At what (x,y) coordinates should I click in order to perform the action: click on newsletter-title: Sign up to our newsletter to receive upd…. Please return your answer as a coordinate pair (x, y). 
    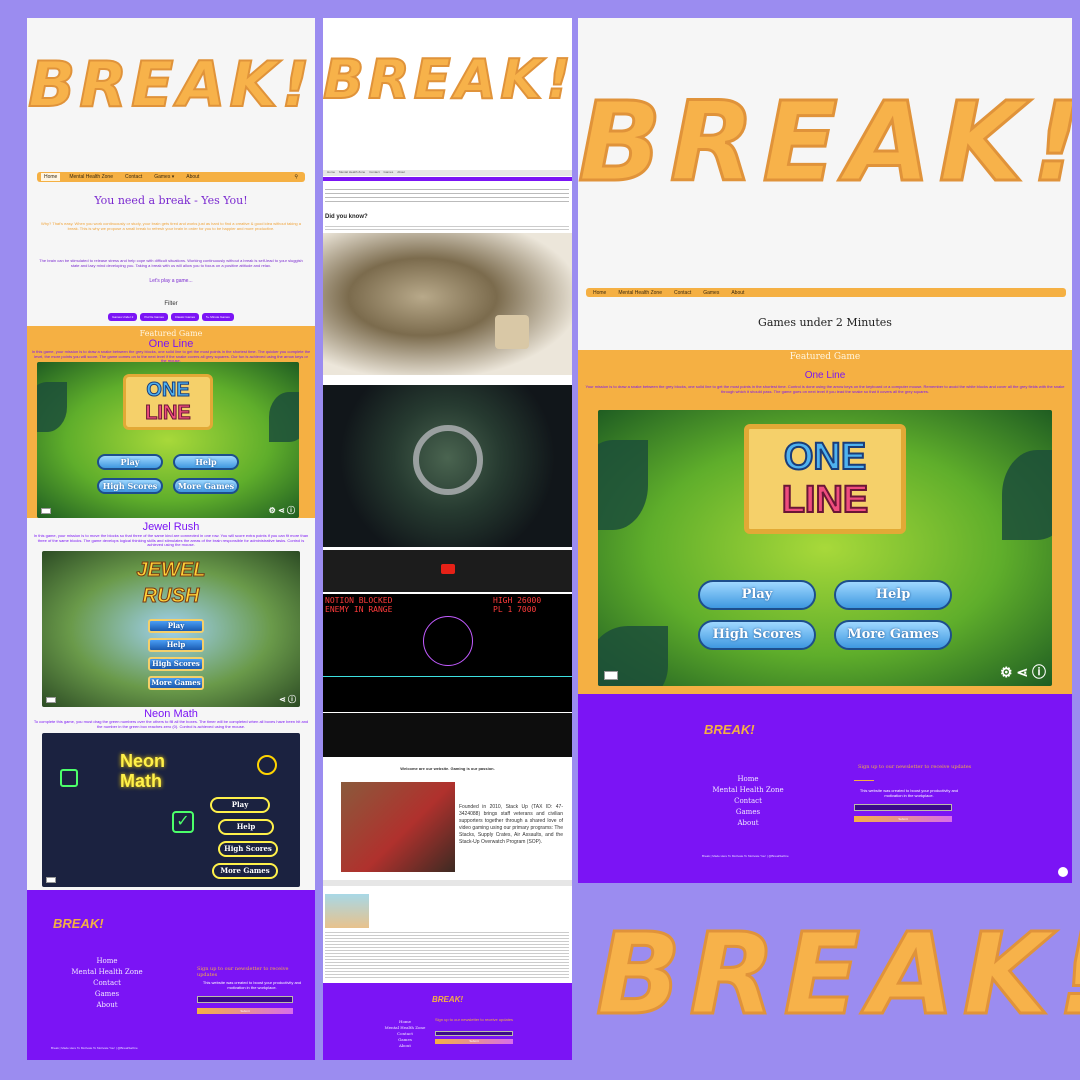
    Looking at the image, I should click on (243, 972).